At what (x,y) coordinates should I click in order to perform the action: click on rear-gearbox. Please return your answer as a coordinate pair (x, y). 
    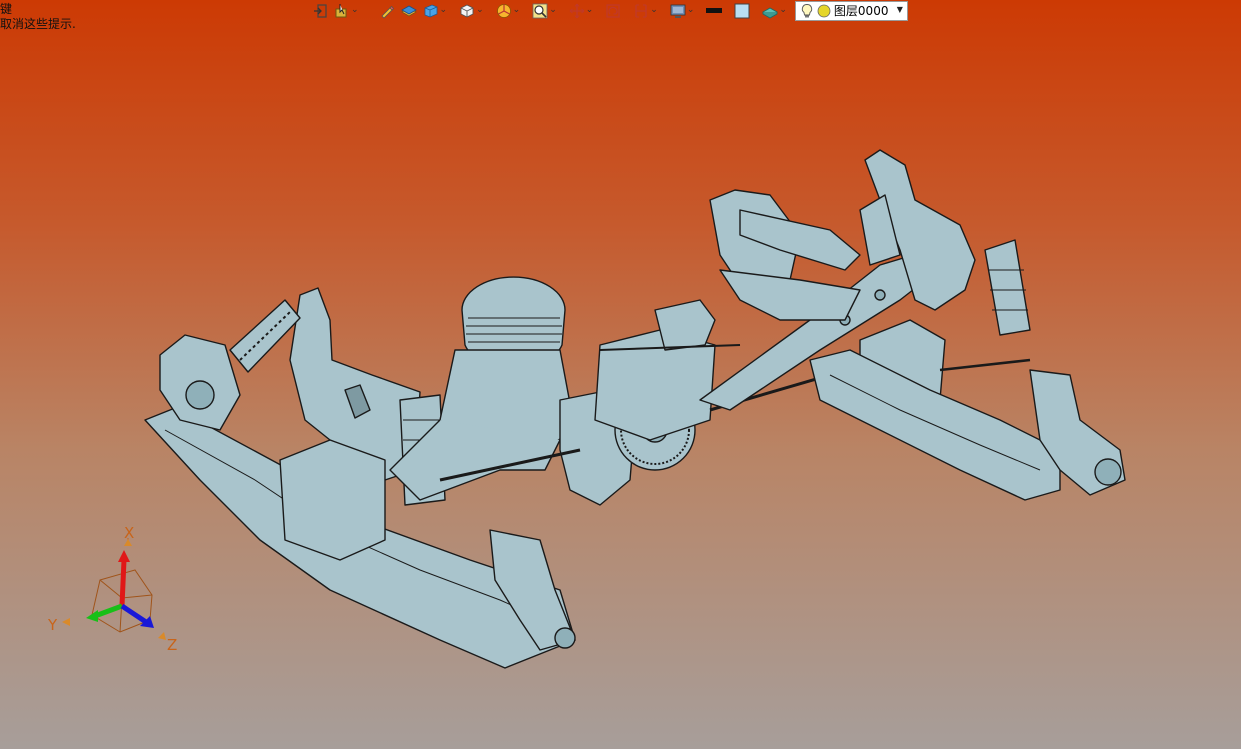
    Looking at the image, I should click on (332, 500).